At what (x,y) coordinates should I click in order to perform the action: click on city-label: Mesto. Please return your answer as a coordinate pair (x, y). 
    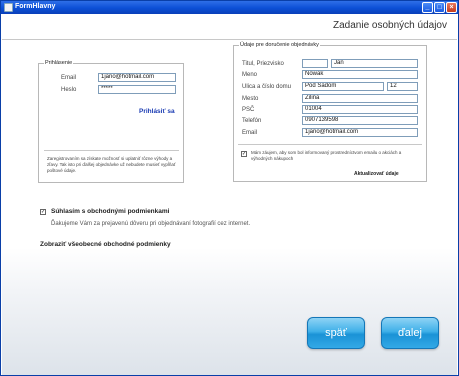
    Looking at the image, I should click on (250, 99).